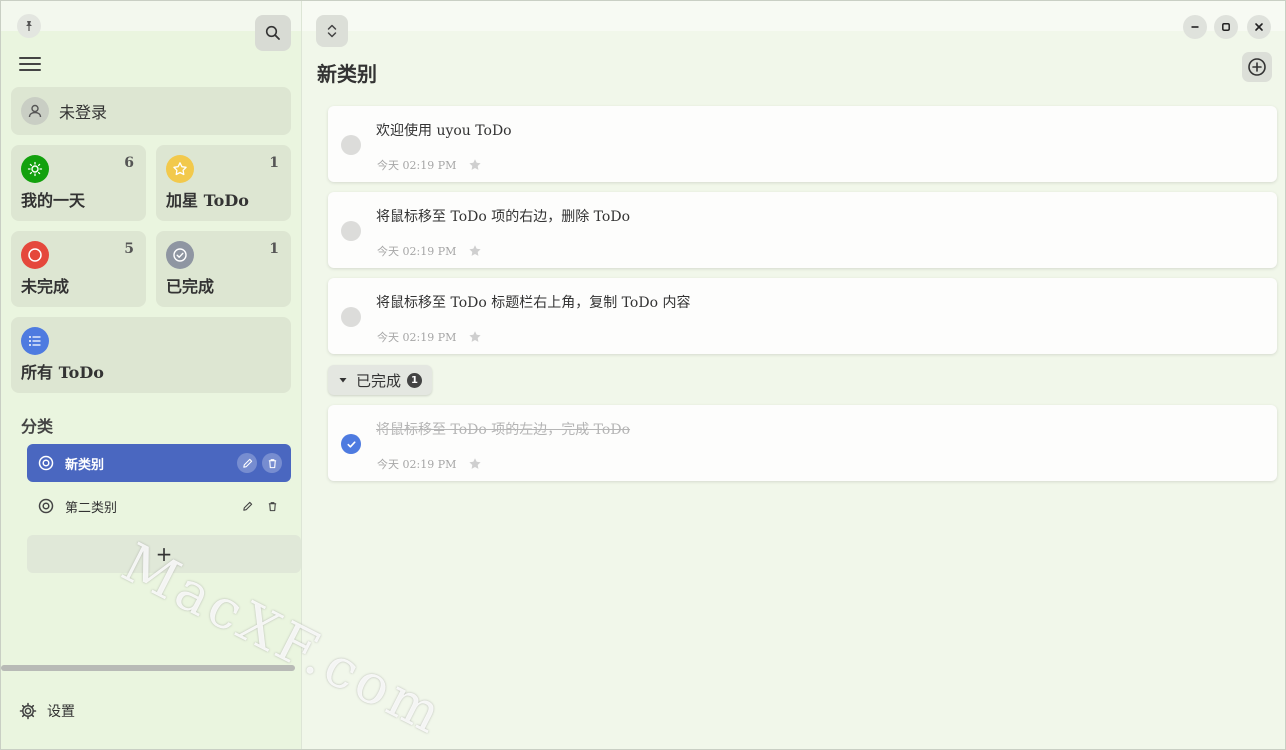 This screenshot has height=750, width=1286. What do you see at coordinates (61, 712) in the screenshot?
I see `settings-label: 设置` at bounding box center [61, 712].